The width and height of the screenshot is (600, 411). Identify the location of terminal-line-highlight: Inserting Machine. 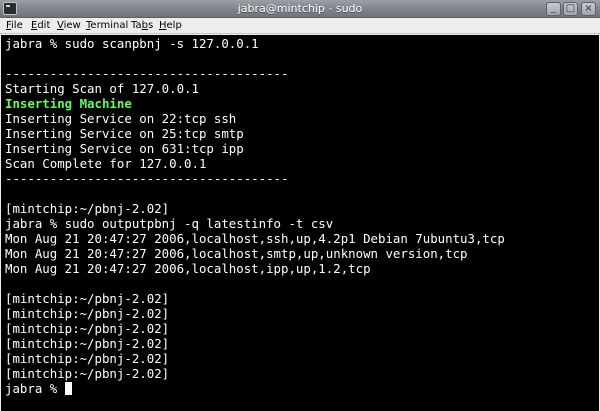
(68, 103).